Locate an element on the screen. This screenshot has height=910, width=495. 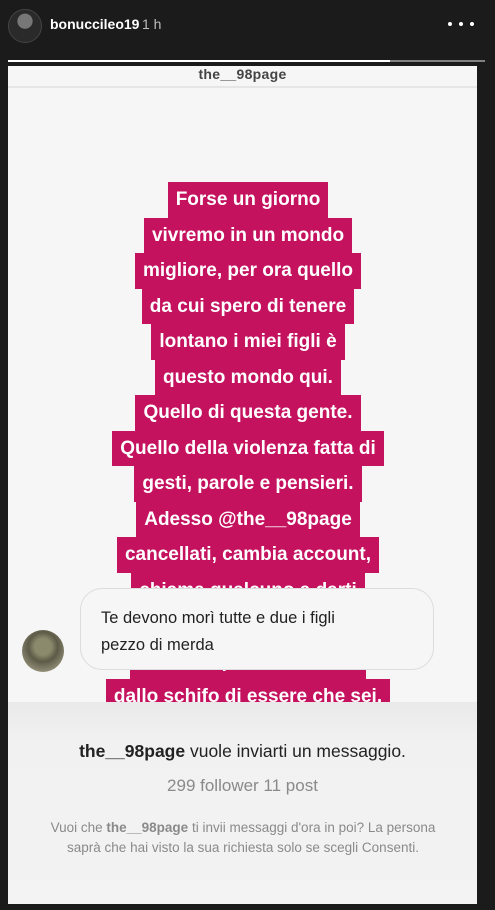
quote-line: Adesso @the__98page is located at coordinates (248, 519).